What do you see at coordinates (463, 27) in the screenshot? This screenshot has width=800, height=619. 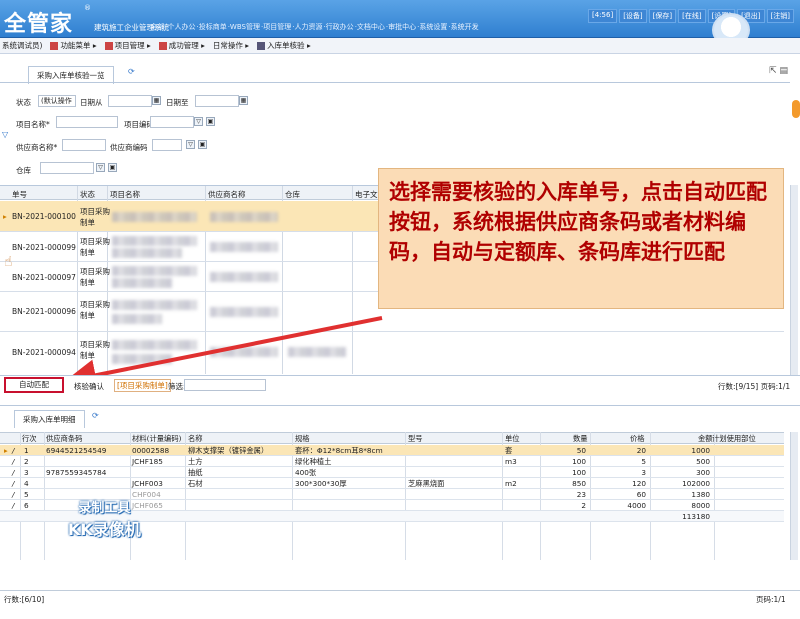 I see `nav-dev: ·系统开发` at bounding box center [463, 27].